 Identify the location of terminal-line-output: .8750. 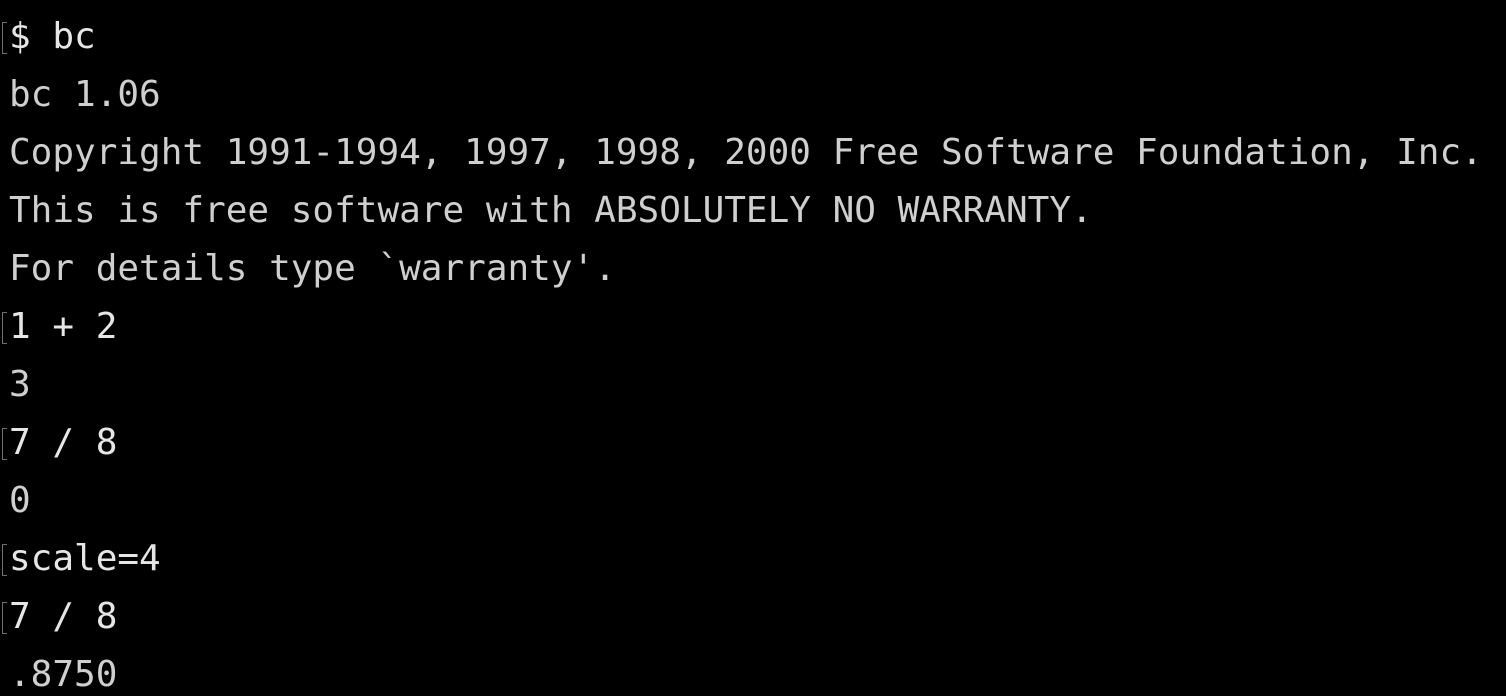
(63, 674).